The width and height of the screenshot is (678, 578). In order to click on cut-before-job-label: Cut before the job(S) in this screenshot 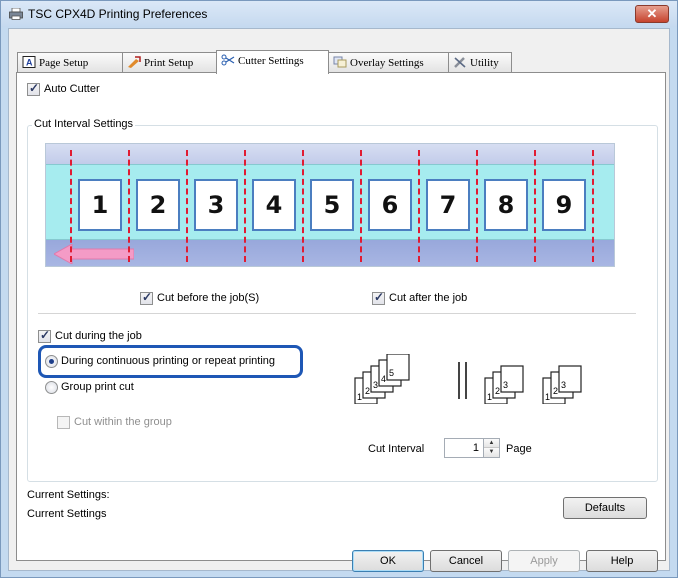, I will do `click(208, 298)`.